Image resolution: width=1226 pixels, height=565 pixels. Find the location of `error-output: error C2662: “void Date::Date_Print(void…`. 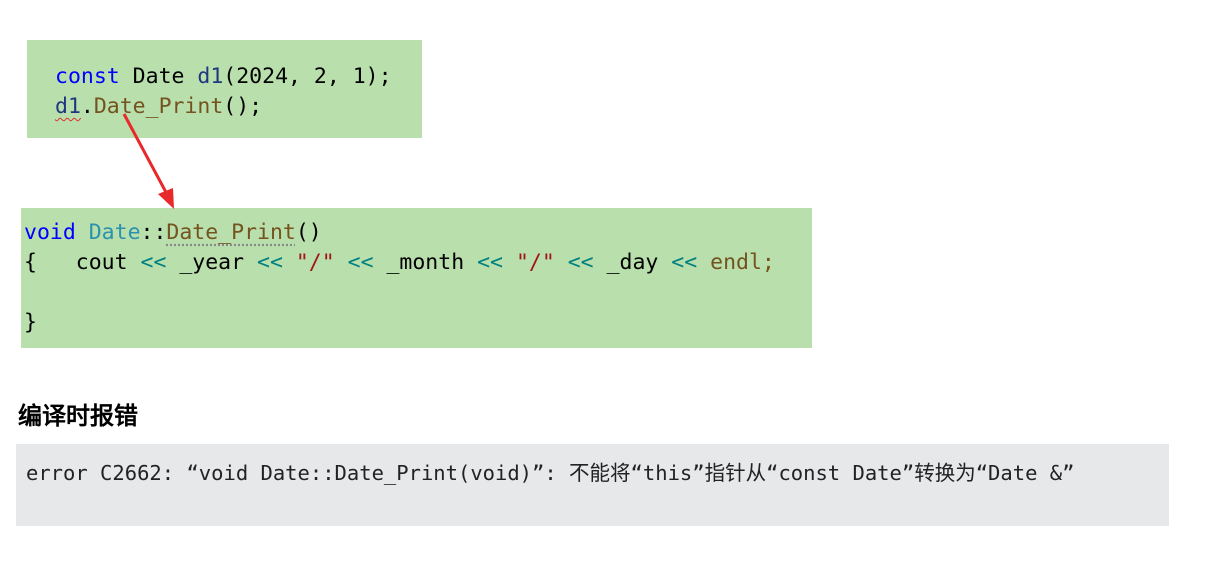

error-output: error C2662: “void Date::Date_Print(void… is located at coordinates (592, 485).